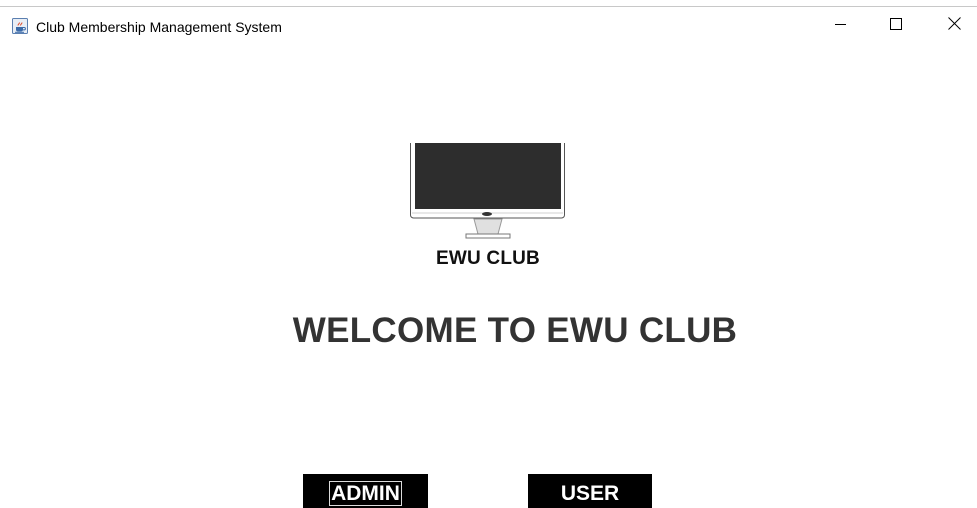 This screenshot has width=977, height=508. Describe the element at coordinates (488, 193) in the screenshot. I see `monitor-icon` at that location.